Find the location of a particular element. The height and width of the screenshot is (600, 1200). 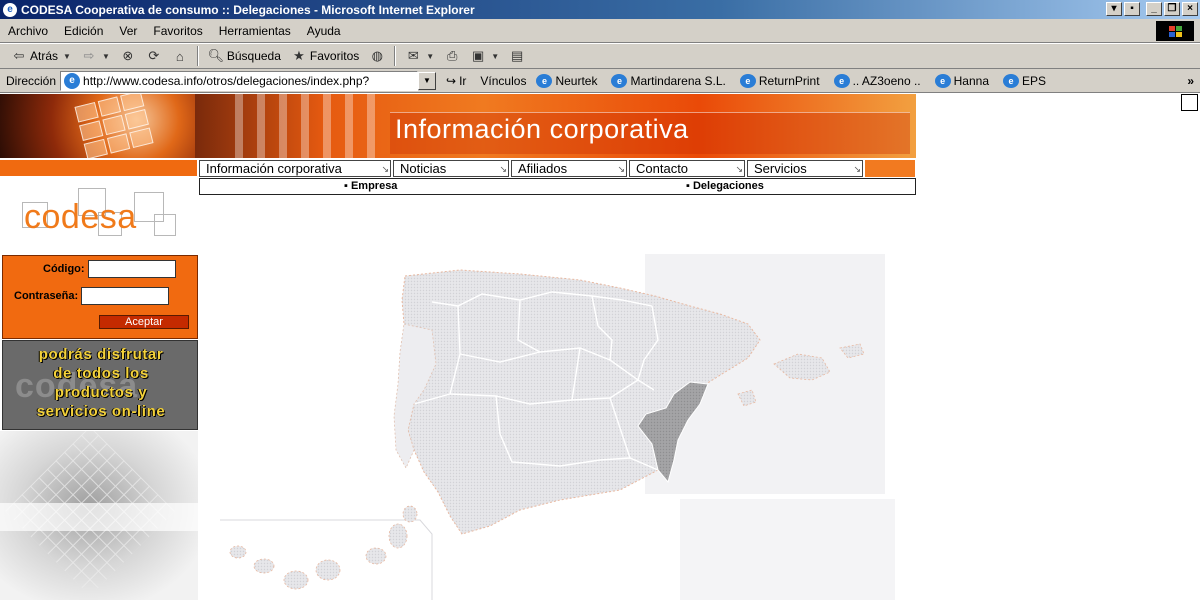

favorites-button: ★ Favoritos is located at coordinates (325, 56).